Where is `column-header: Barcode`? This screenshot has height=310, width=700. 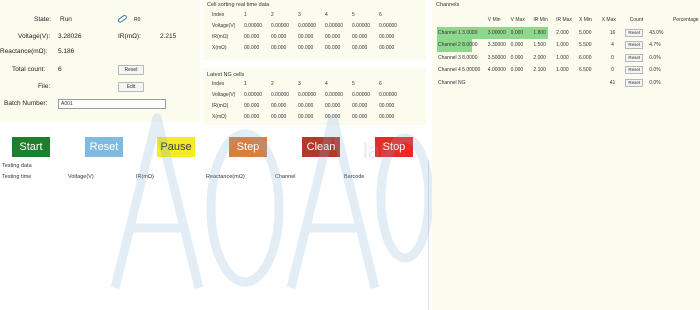
column-header: Barcode is located at coordinates (354, 177).